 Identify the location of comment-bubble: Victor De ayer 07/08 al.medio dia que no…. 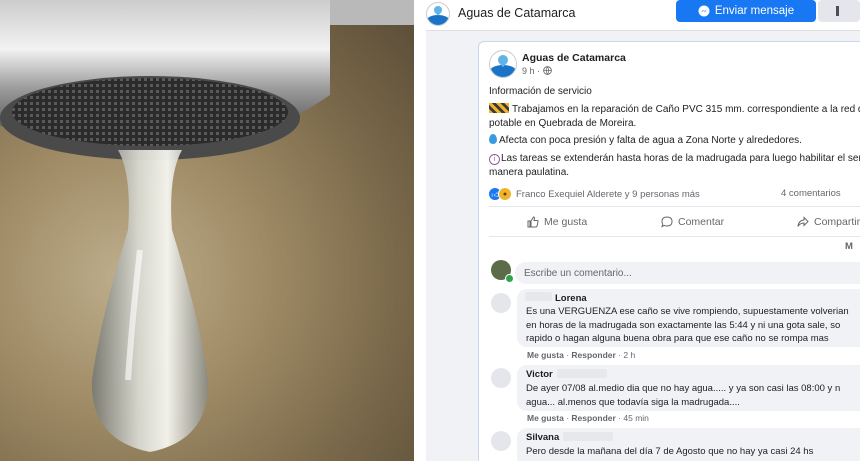
(688, 388).